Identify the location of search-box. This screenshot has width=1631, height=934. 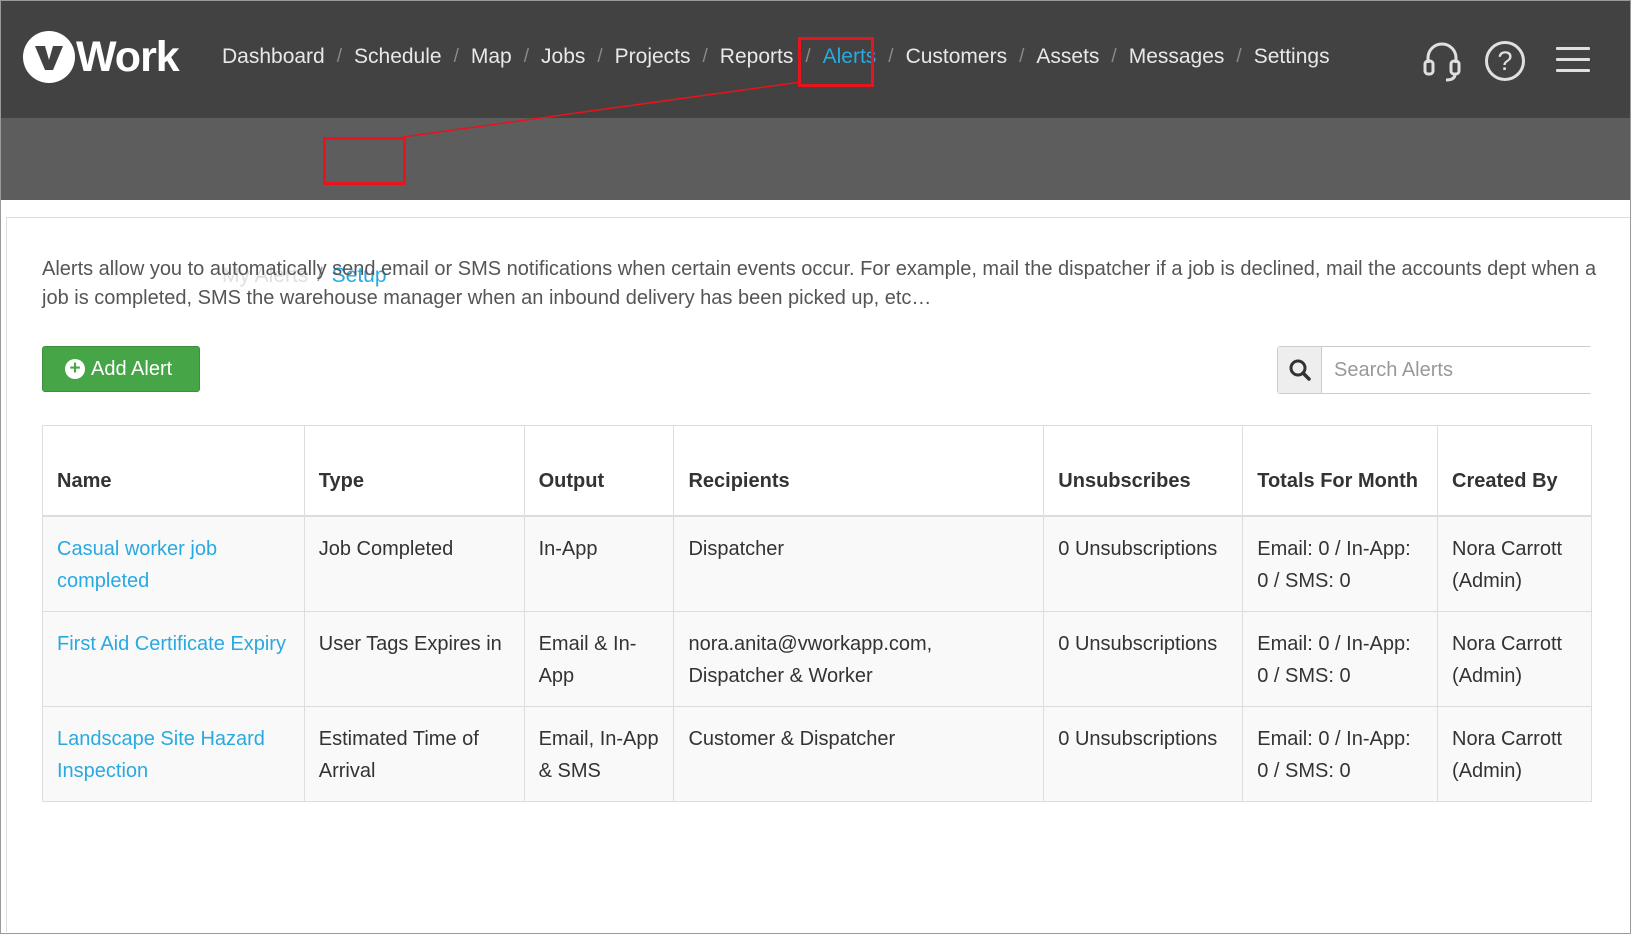
(1439, 370).